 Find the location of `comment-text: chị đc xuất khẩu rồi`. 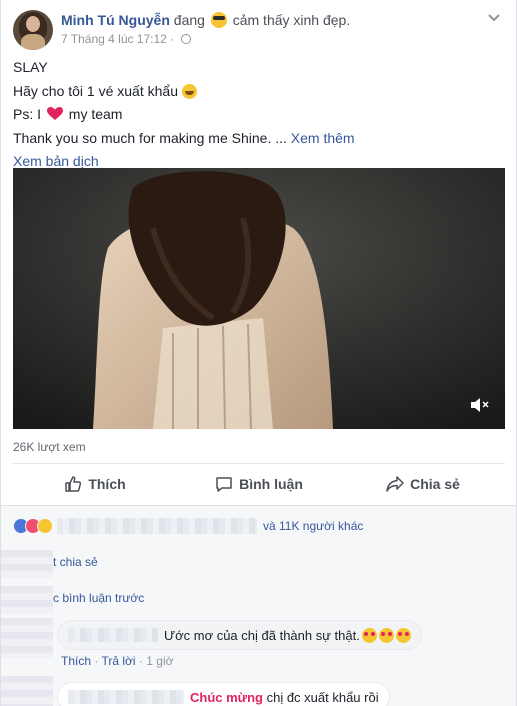

comment-text: chị đc xuất khẩu rồi is located at coordinates (322, 697).